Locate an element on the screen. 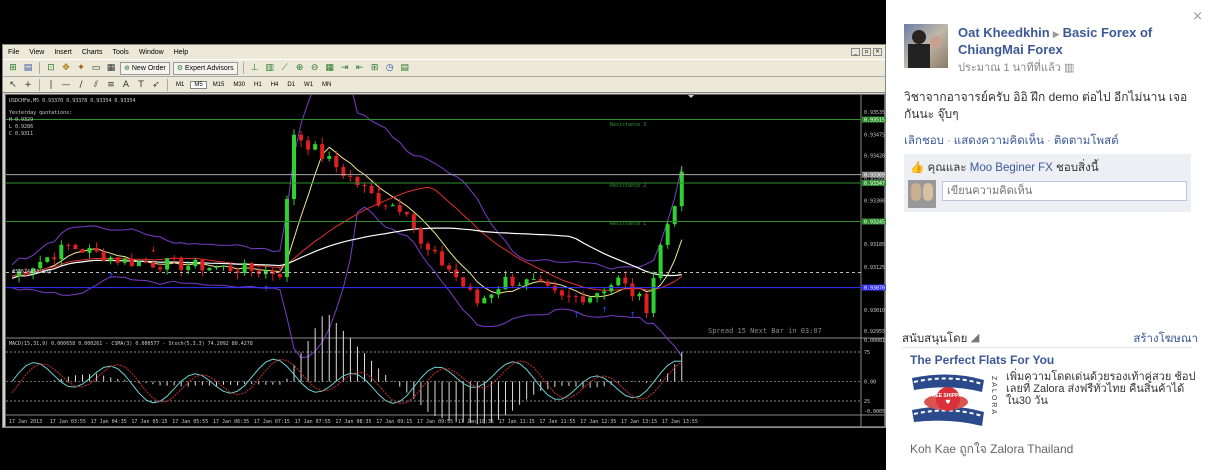 The height and width of the screenshot is (470, 1214). menu-tools: Tools is located at coordinates (120, 52).